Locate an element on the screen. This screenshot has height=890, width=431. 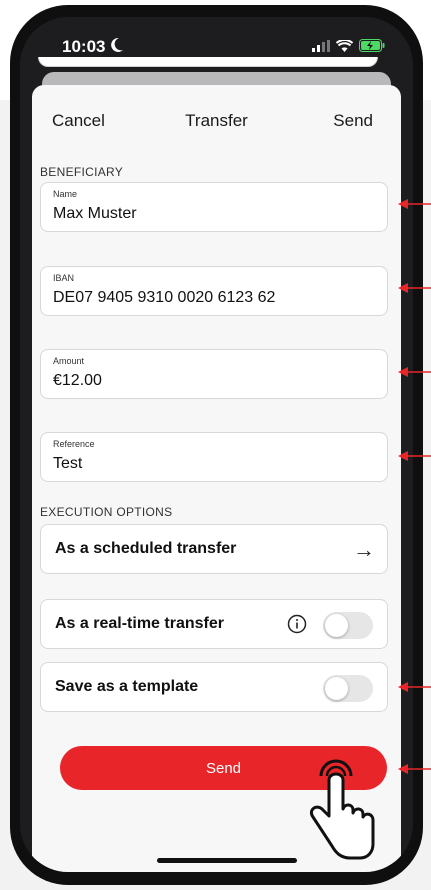
scheduled-transfer-row: As a scheduled transfer → is located at coordinates (214, 549).